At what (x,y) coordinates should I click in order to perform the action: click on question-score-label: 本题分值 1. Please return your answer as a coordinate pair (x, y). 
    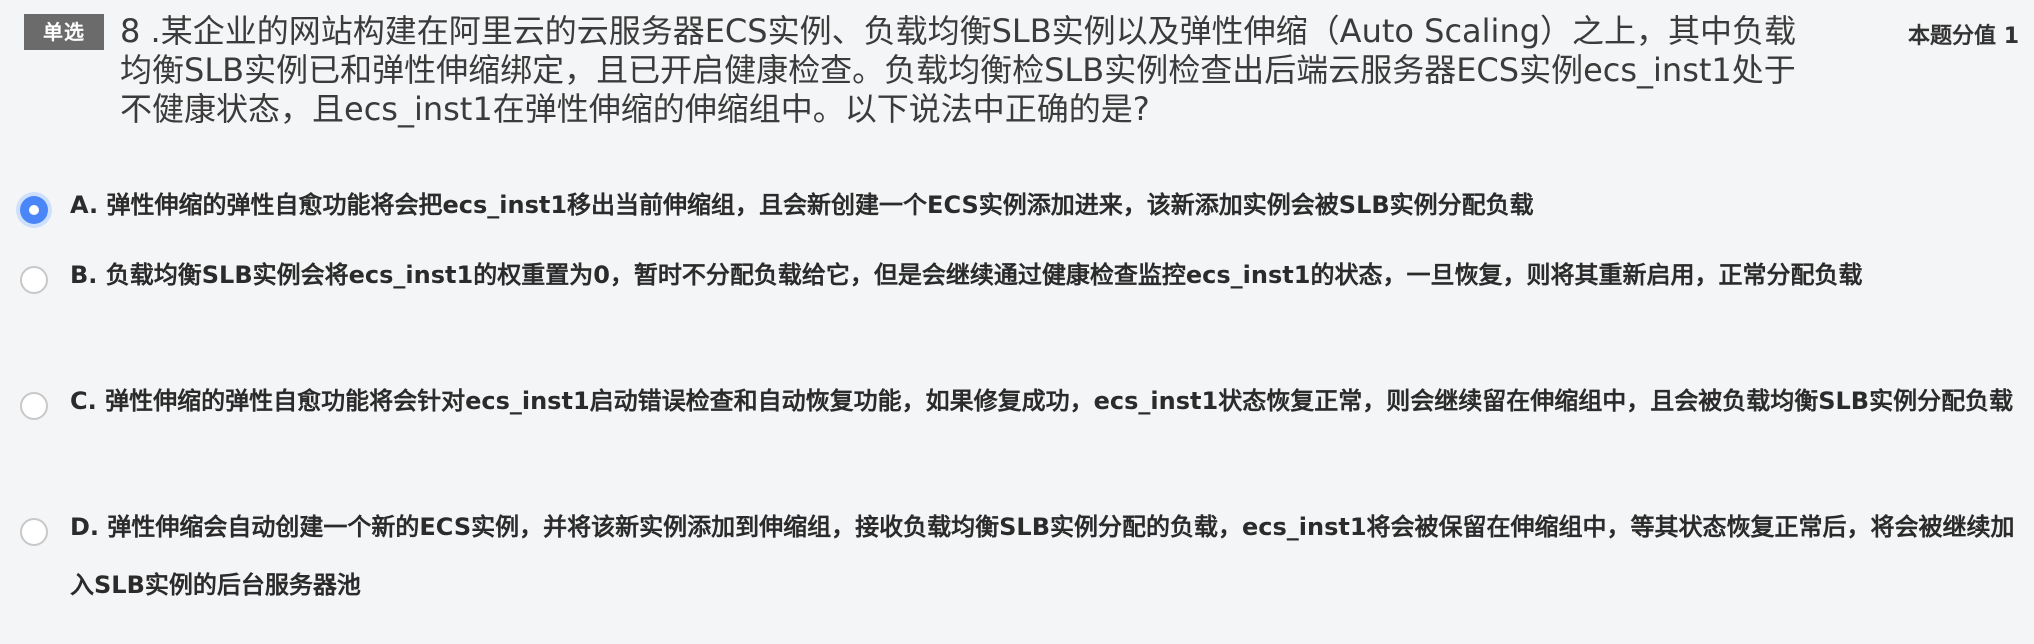
    Looking at the image, I should click on (1963, 36).